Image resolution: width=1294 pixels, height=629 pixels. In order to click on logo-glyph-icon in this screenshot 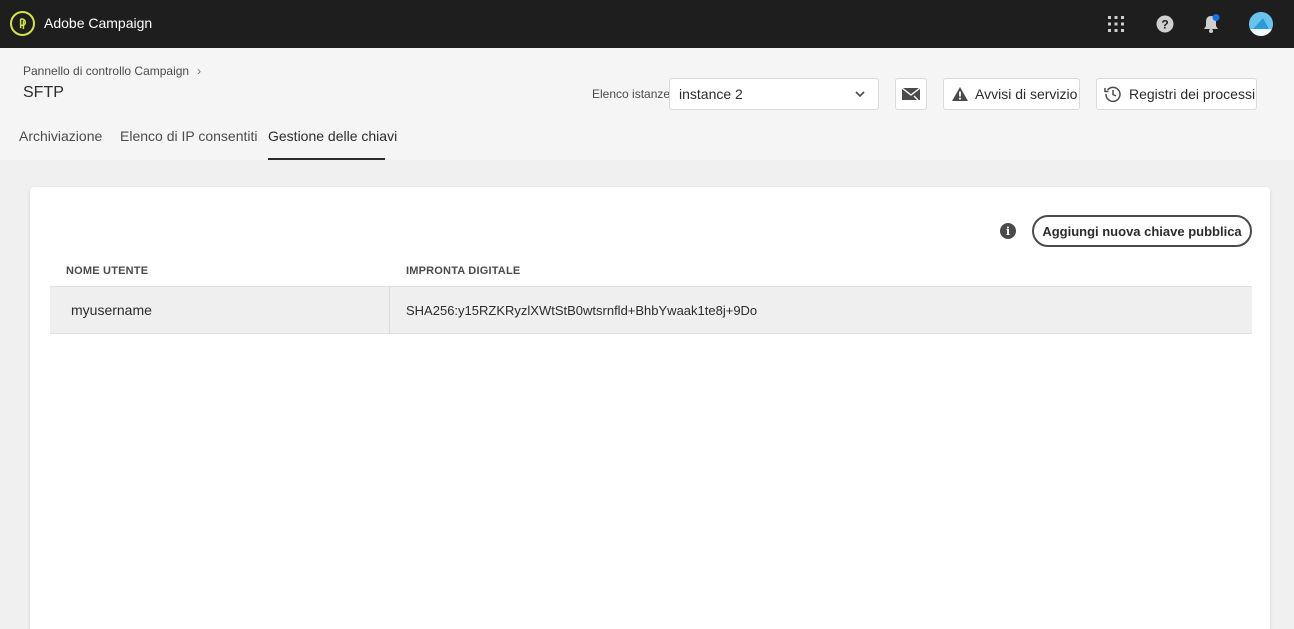, I will do `click(23, 24)`.